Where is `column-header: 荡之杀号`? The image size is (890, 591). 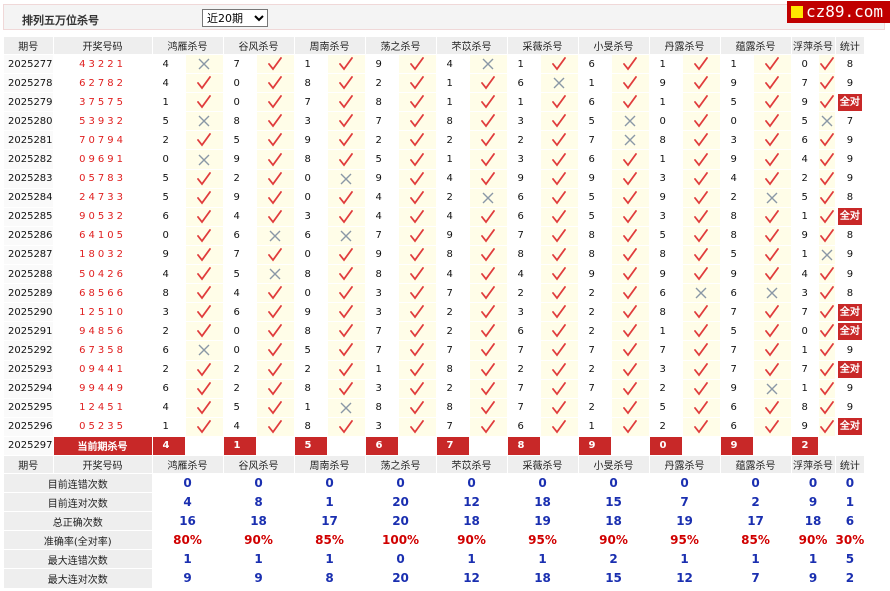 column-header: 荡之杀号 is located at coordinates (400, 45).